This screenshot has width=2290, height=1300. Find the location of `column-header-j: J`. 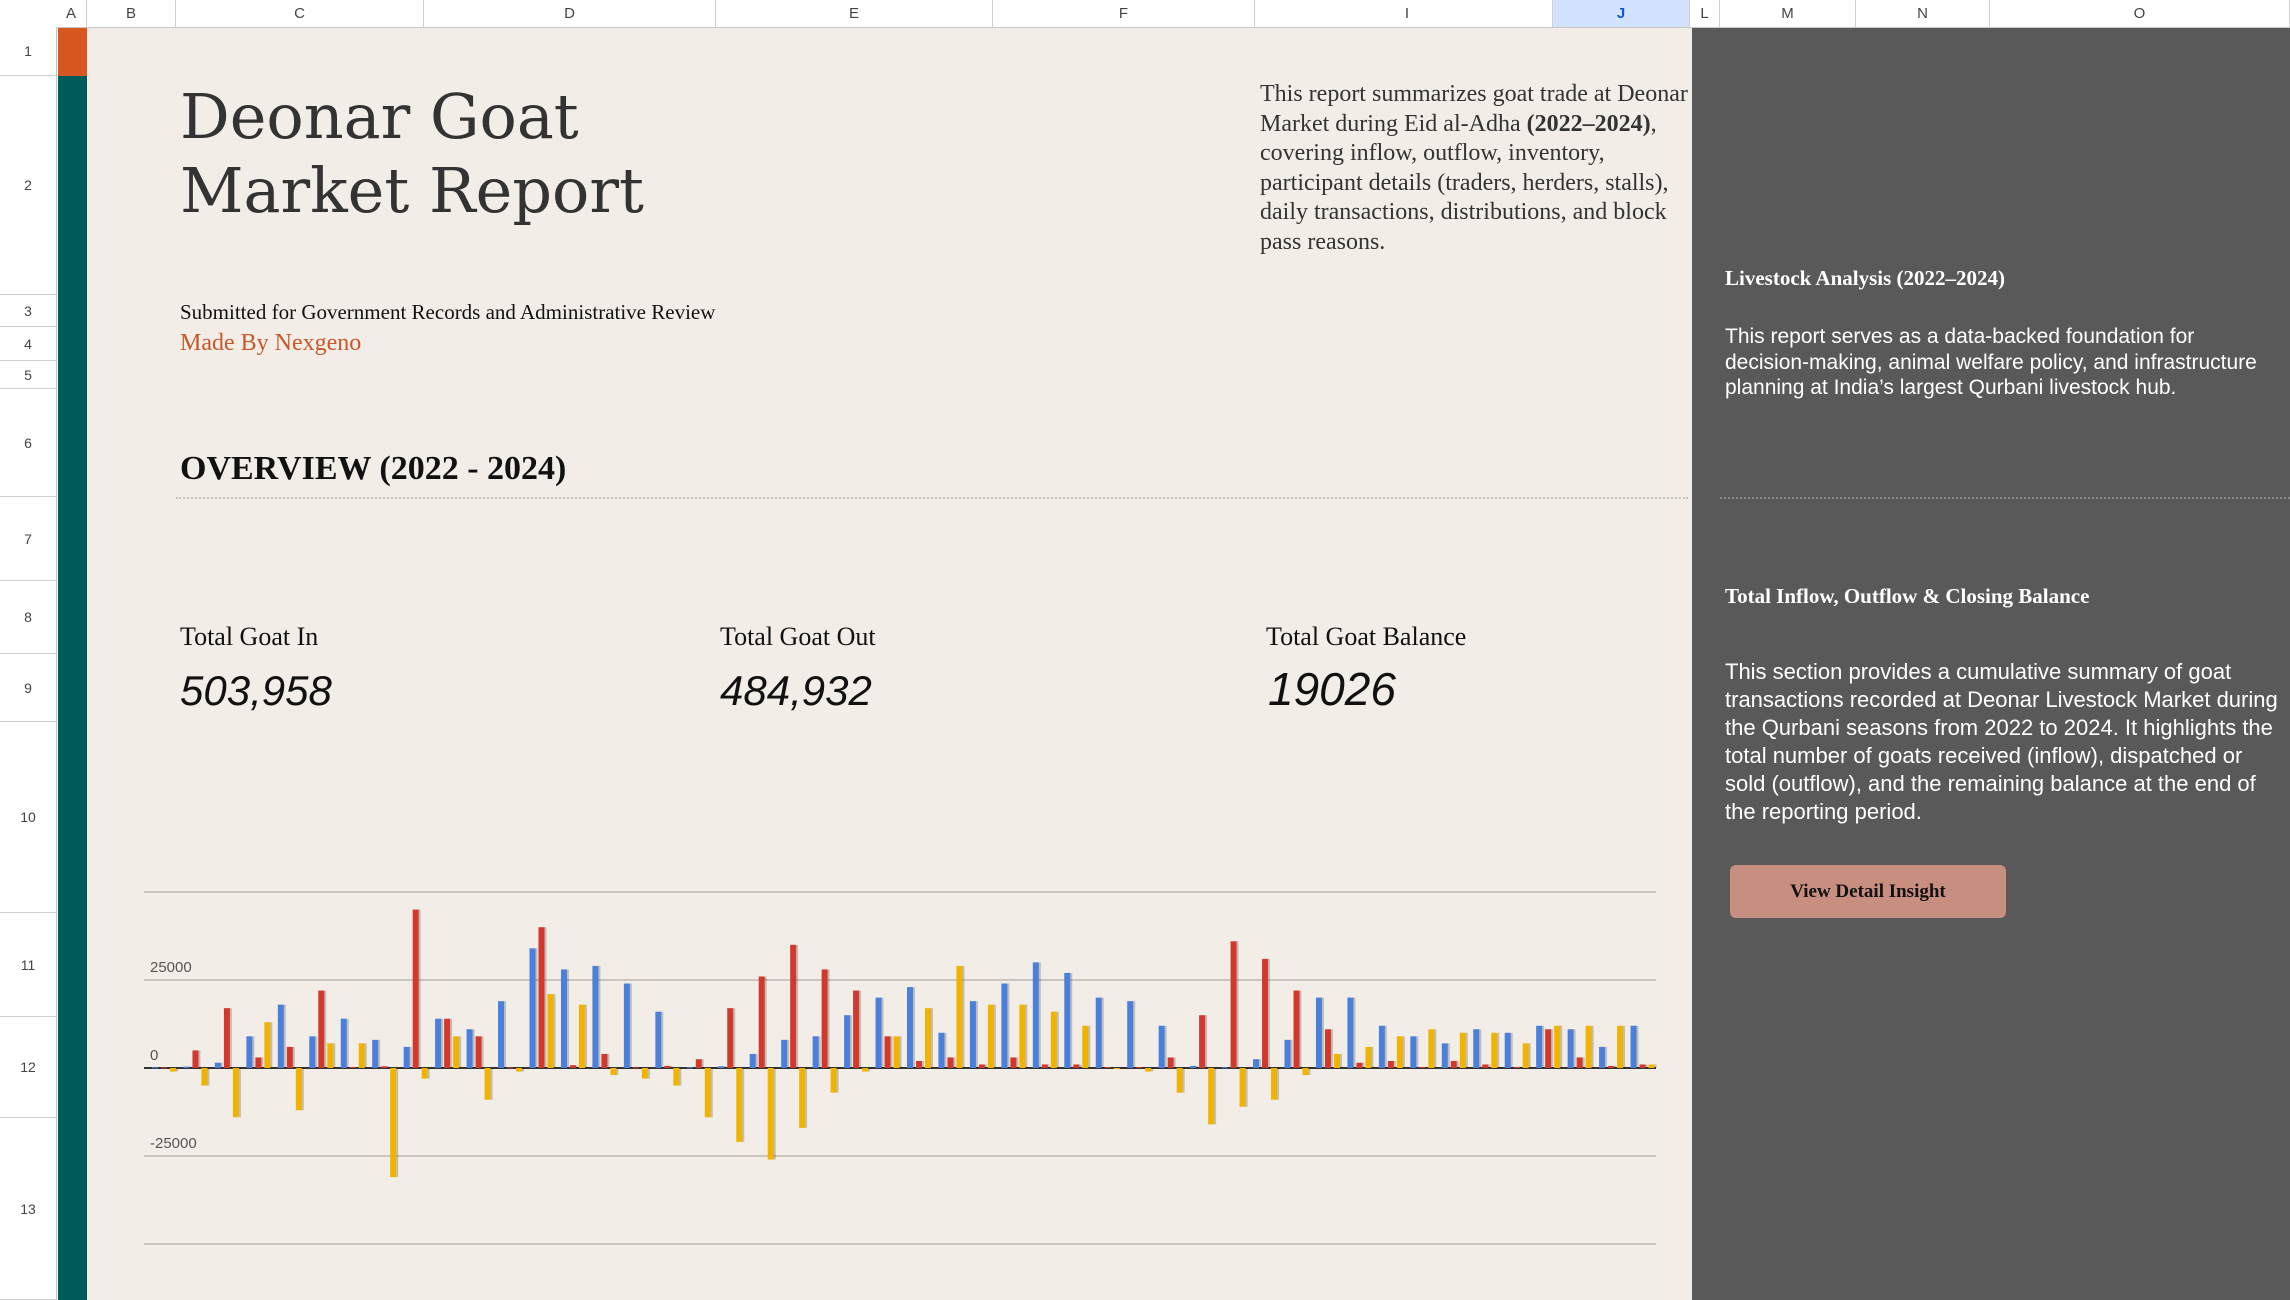

column-header-j: J is located at coordinates (1621, 13).